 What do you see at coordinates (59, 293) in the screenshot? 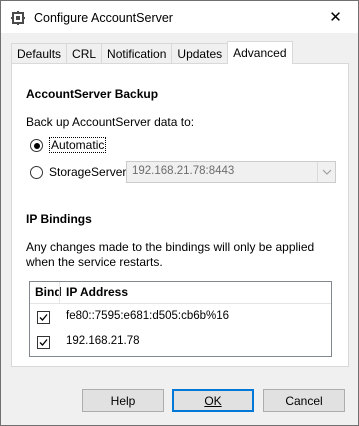
I see `column-separator` at bounding box center [59, 293].